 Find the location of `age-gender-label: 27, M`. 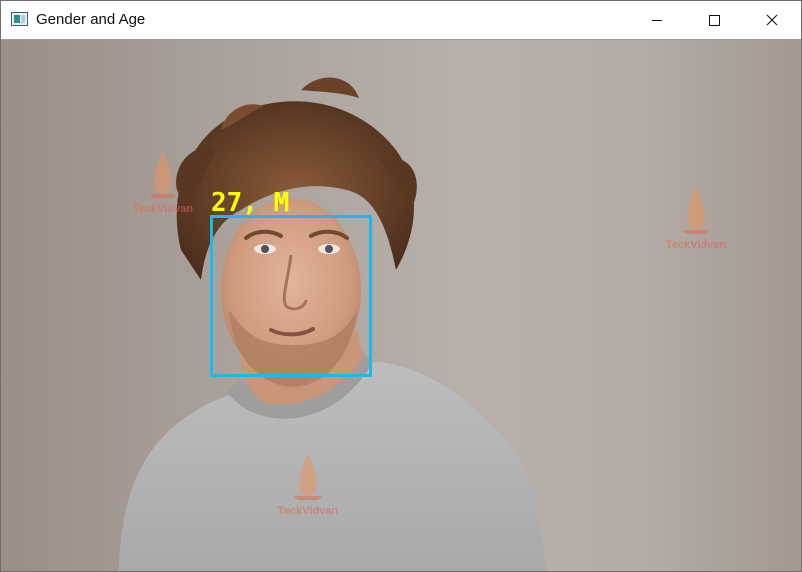

age-gender-label: 27, M is located at coordinates (250, 203).